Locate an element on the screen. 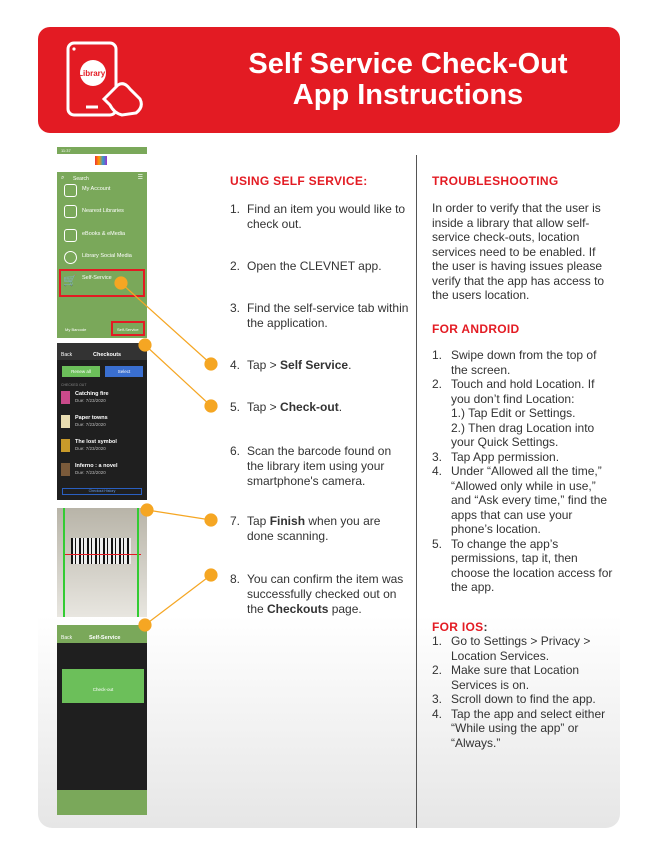  list-item: 3. Scroll down to find the app. is located at coordinates (523, 699).